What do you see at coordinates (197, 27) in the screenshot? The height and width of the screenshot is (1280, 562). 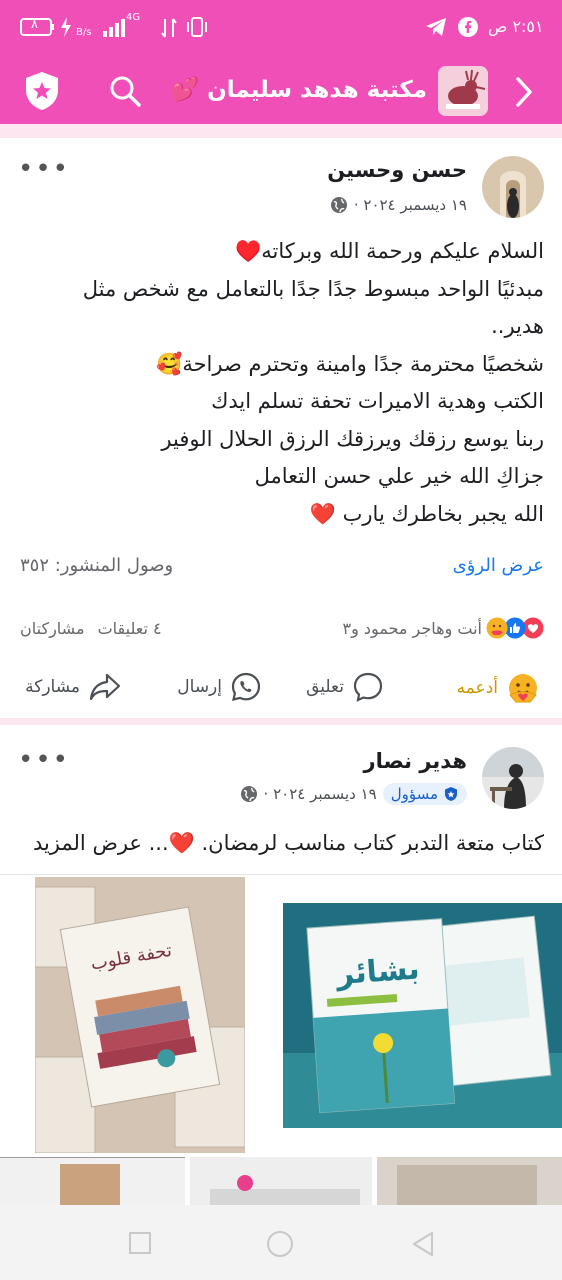 I see `vibrate-icon` at bounding box center [197, 27].